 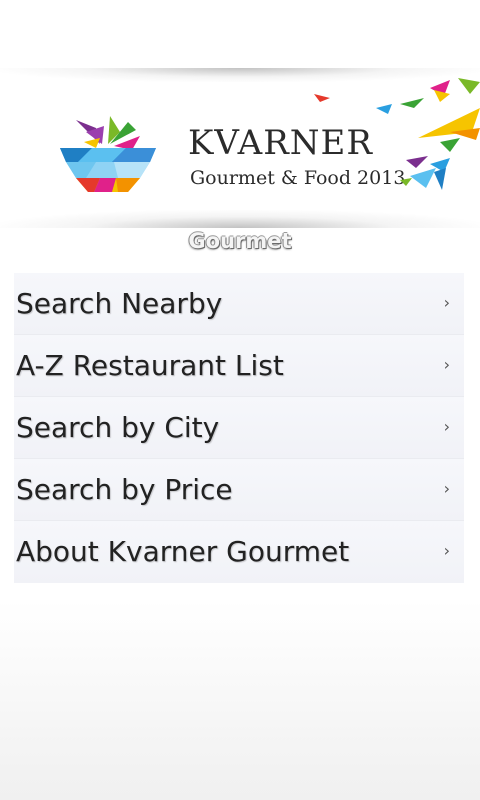 I want to click on confetti-decoration-icon, so click(x=397, y=134).